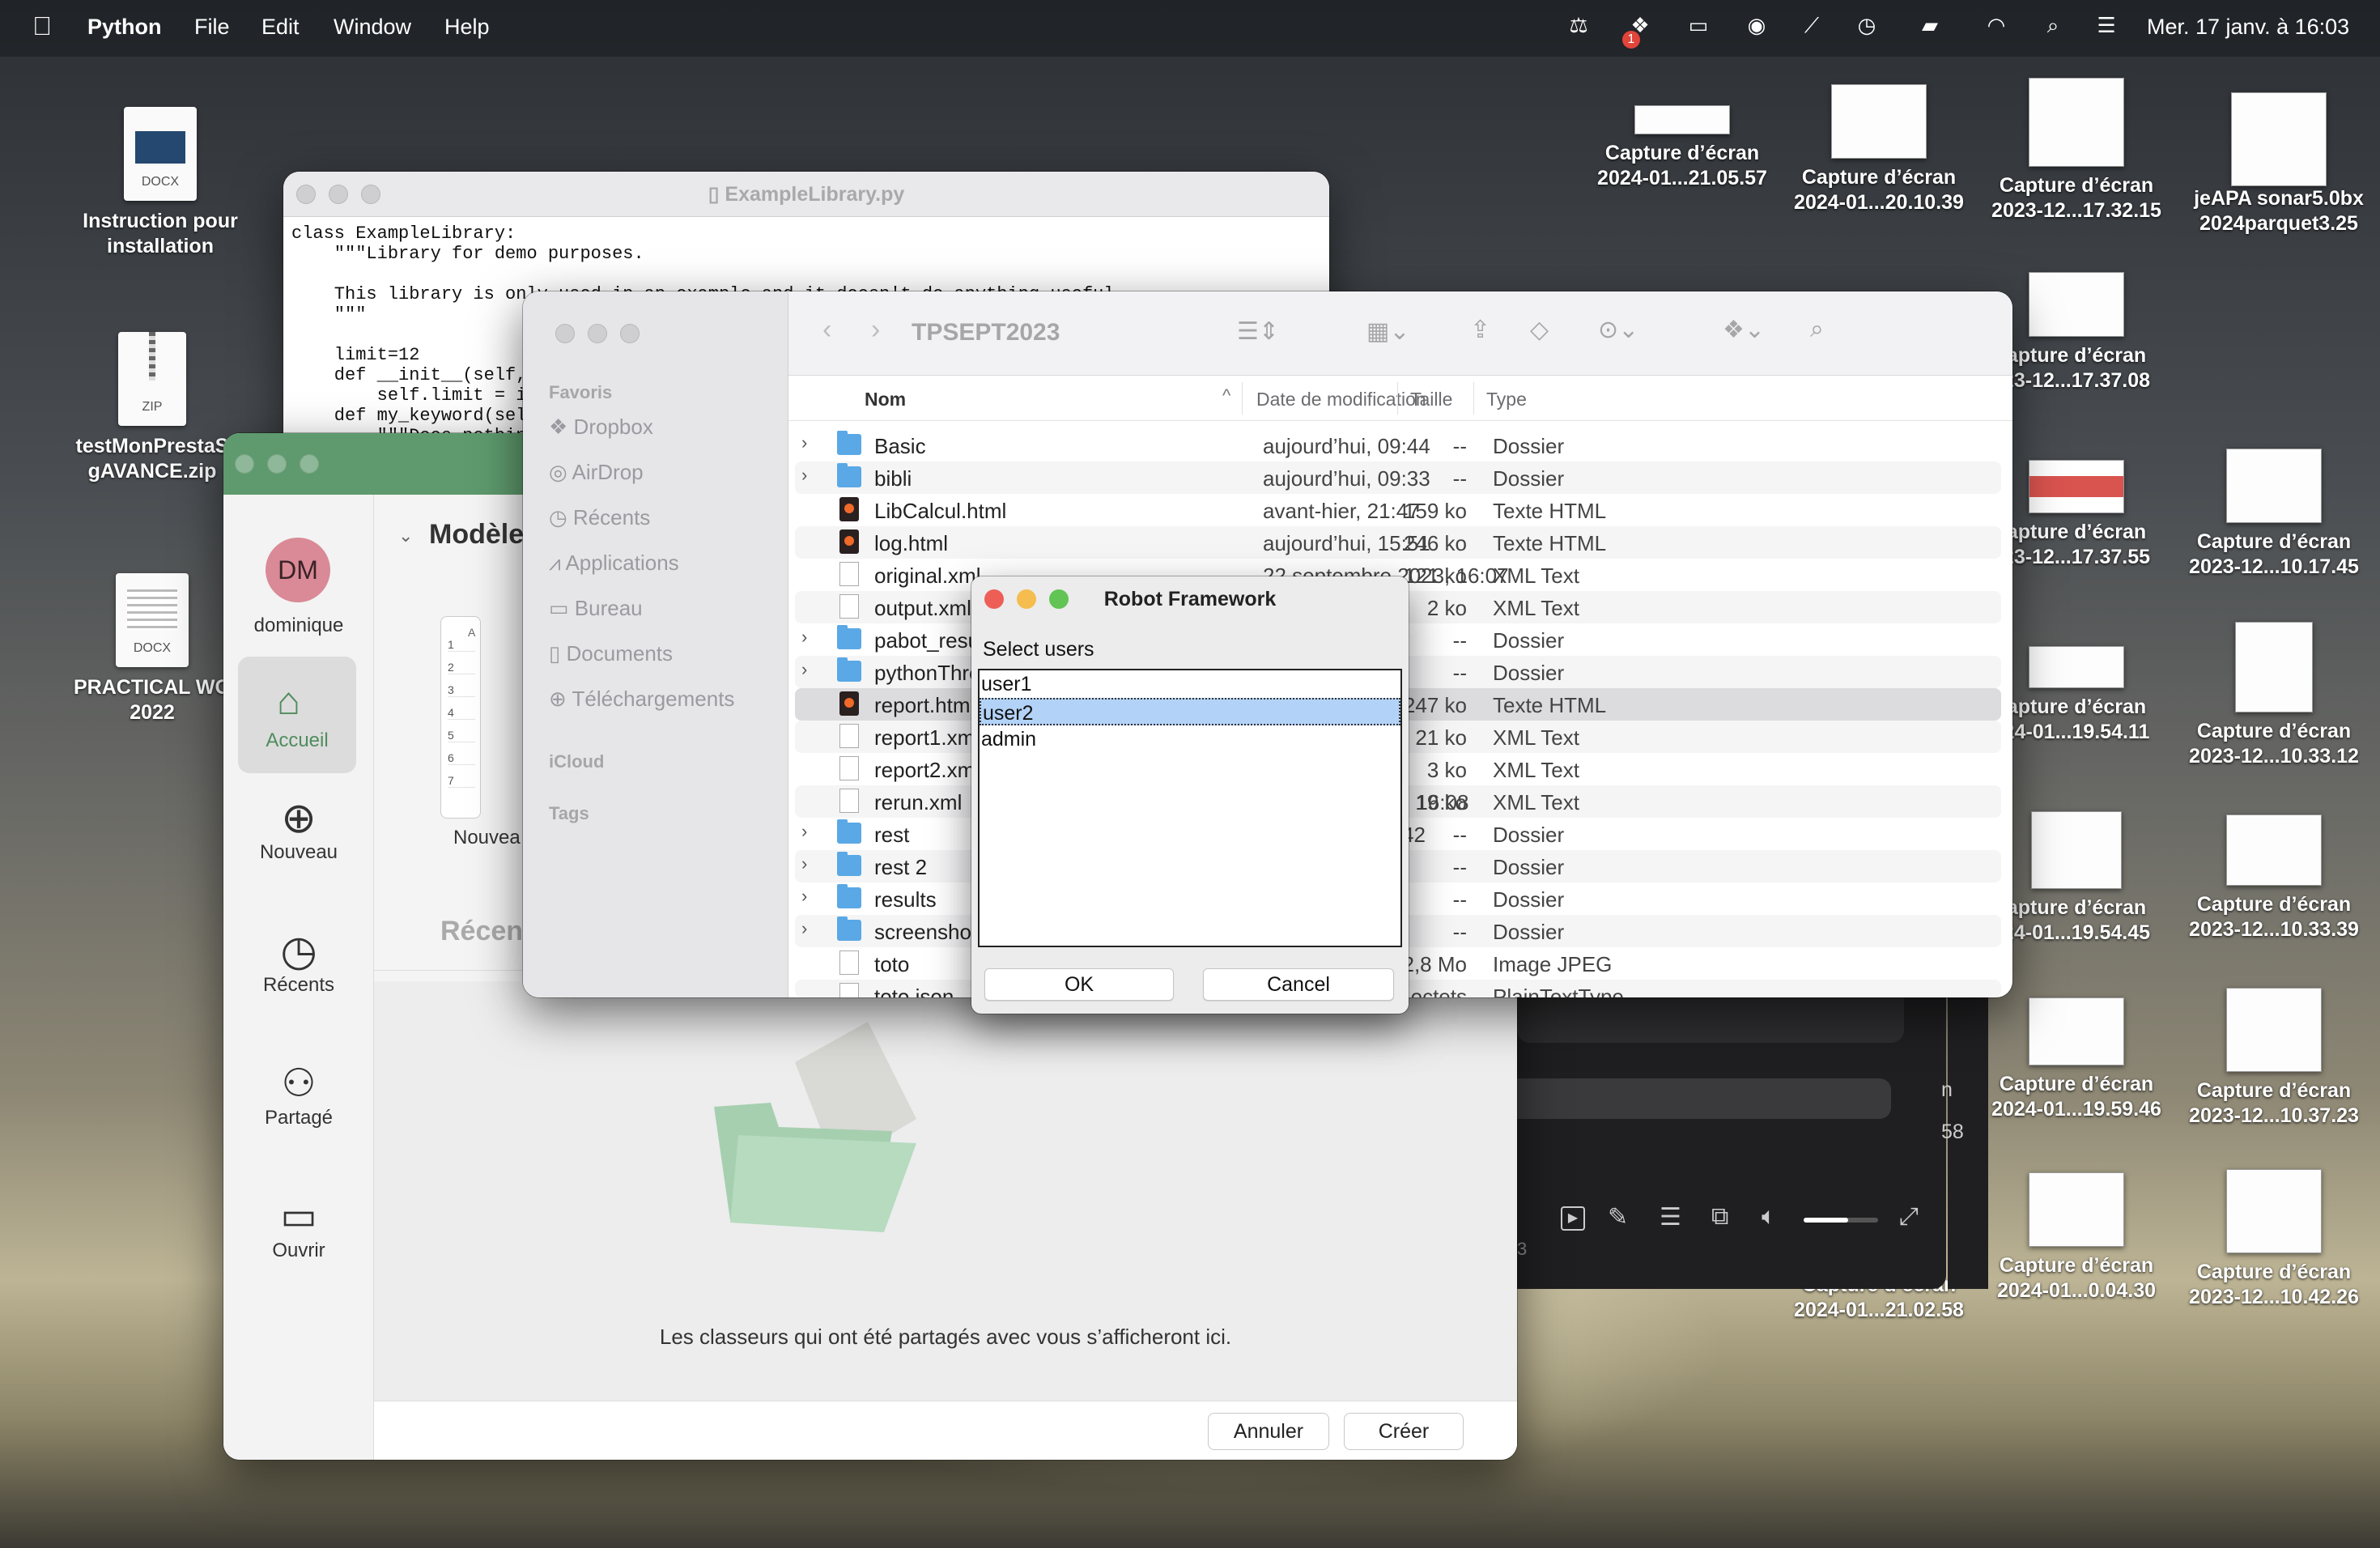 Image resolution: width=2380 pixels, height=1548 pixels. Describe the element at coordinates (1757, 27) in the screenshot. I see `glasses-icon: ◉` at that location.